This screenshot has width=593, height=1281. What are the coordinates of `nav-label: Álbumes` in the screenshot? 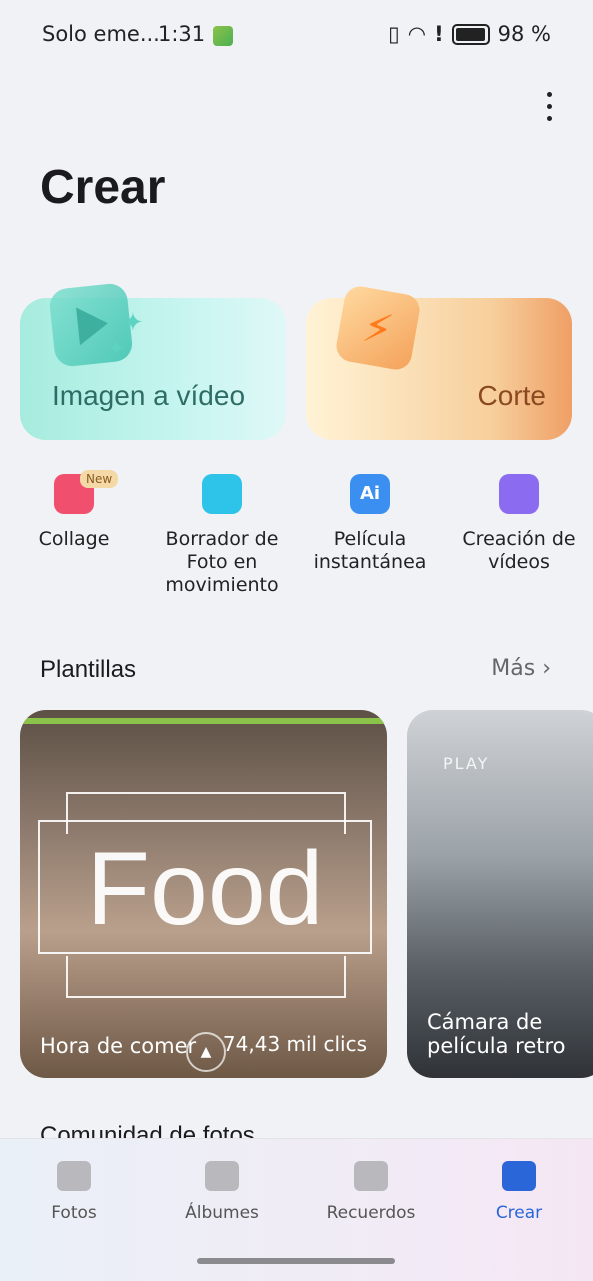 It's located at (222, 1213).